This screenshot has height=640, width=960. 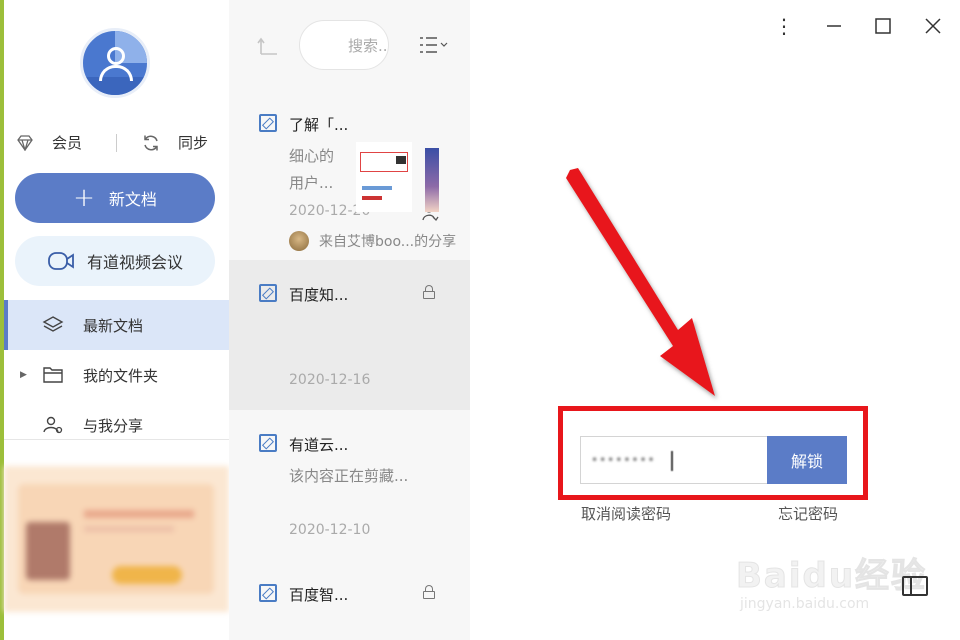 I want to click on sync-icon, so click(x=151, y=142).